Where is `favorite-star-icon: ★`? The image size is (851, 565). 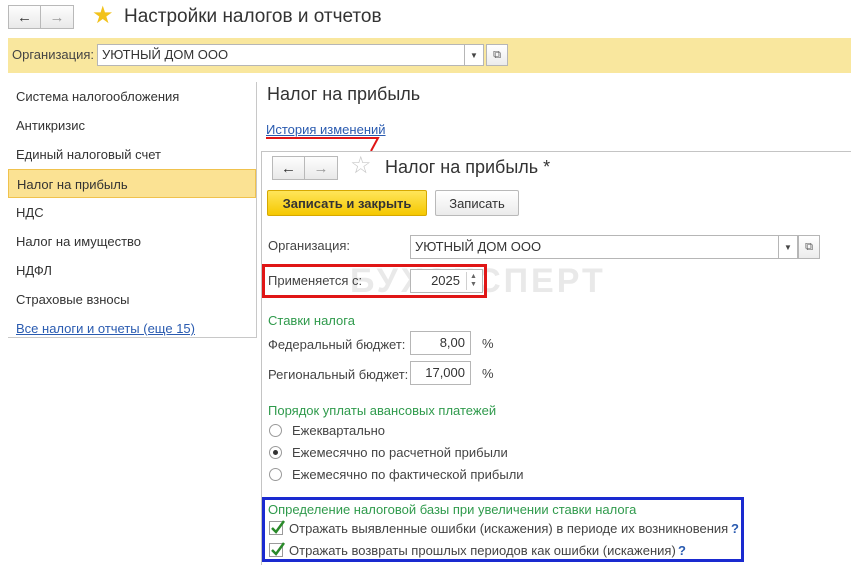
favorite-star-icon: ★ is located at coordinates (103, 16).